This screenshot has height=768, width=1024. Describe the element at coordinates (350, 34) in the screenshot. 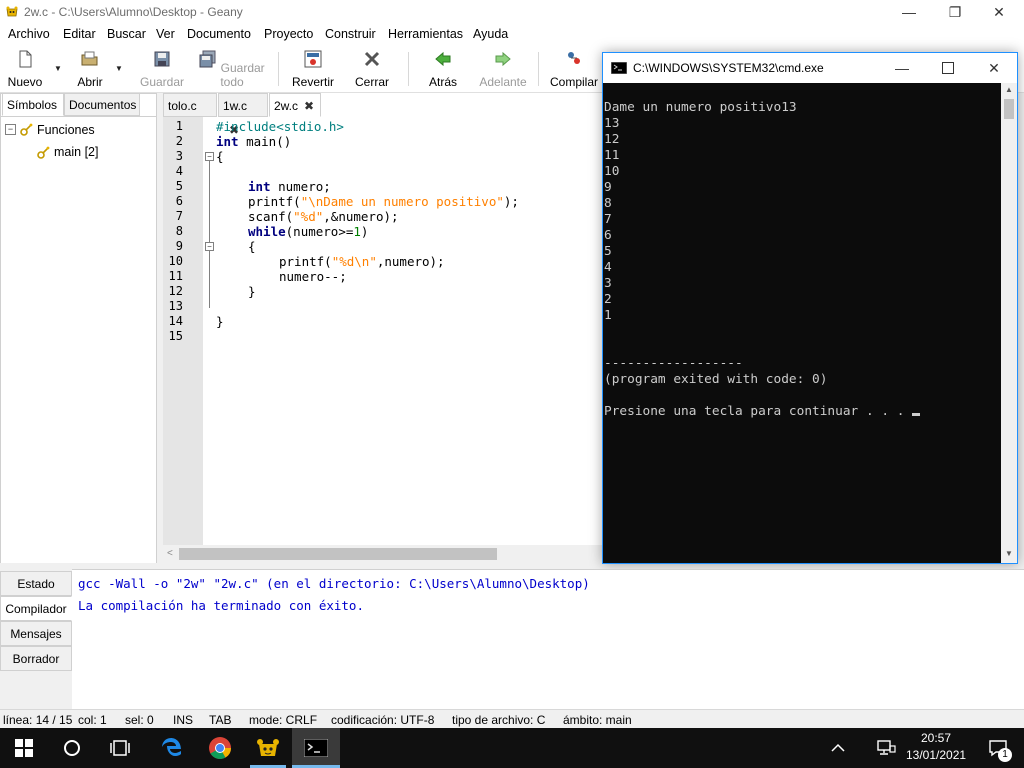

I see `menu-construir: Construir` at that location.